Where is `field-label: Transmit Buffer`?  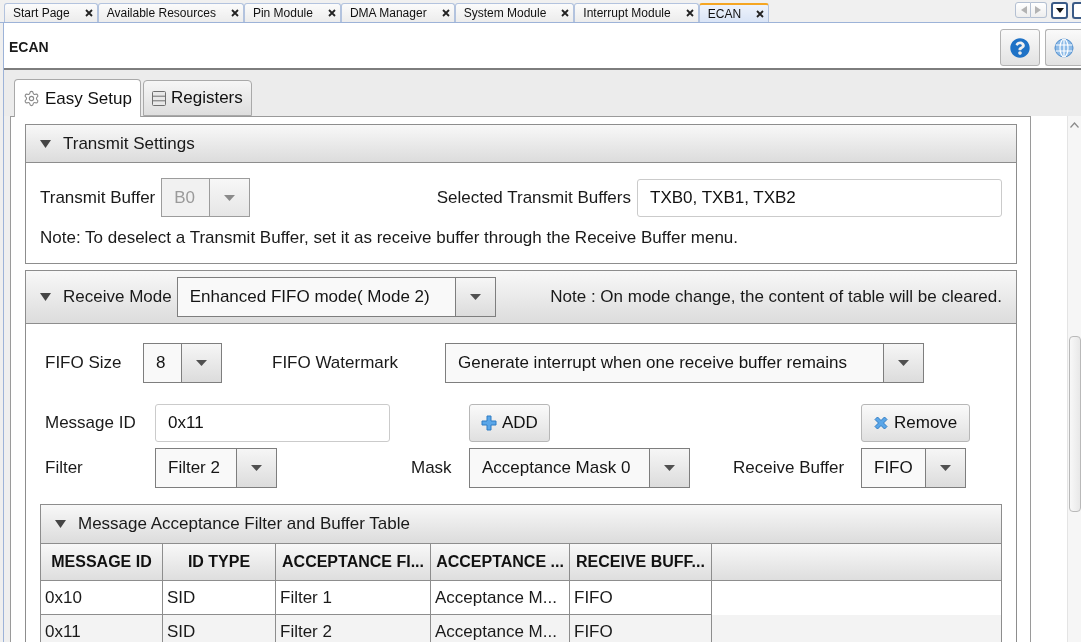 field-label: Transmit Buffer is located at coordinates (98, 197).